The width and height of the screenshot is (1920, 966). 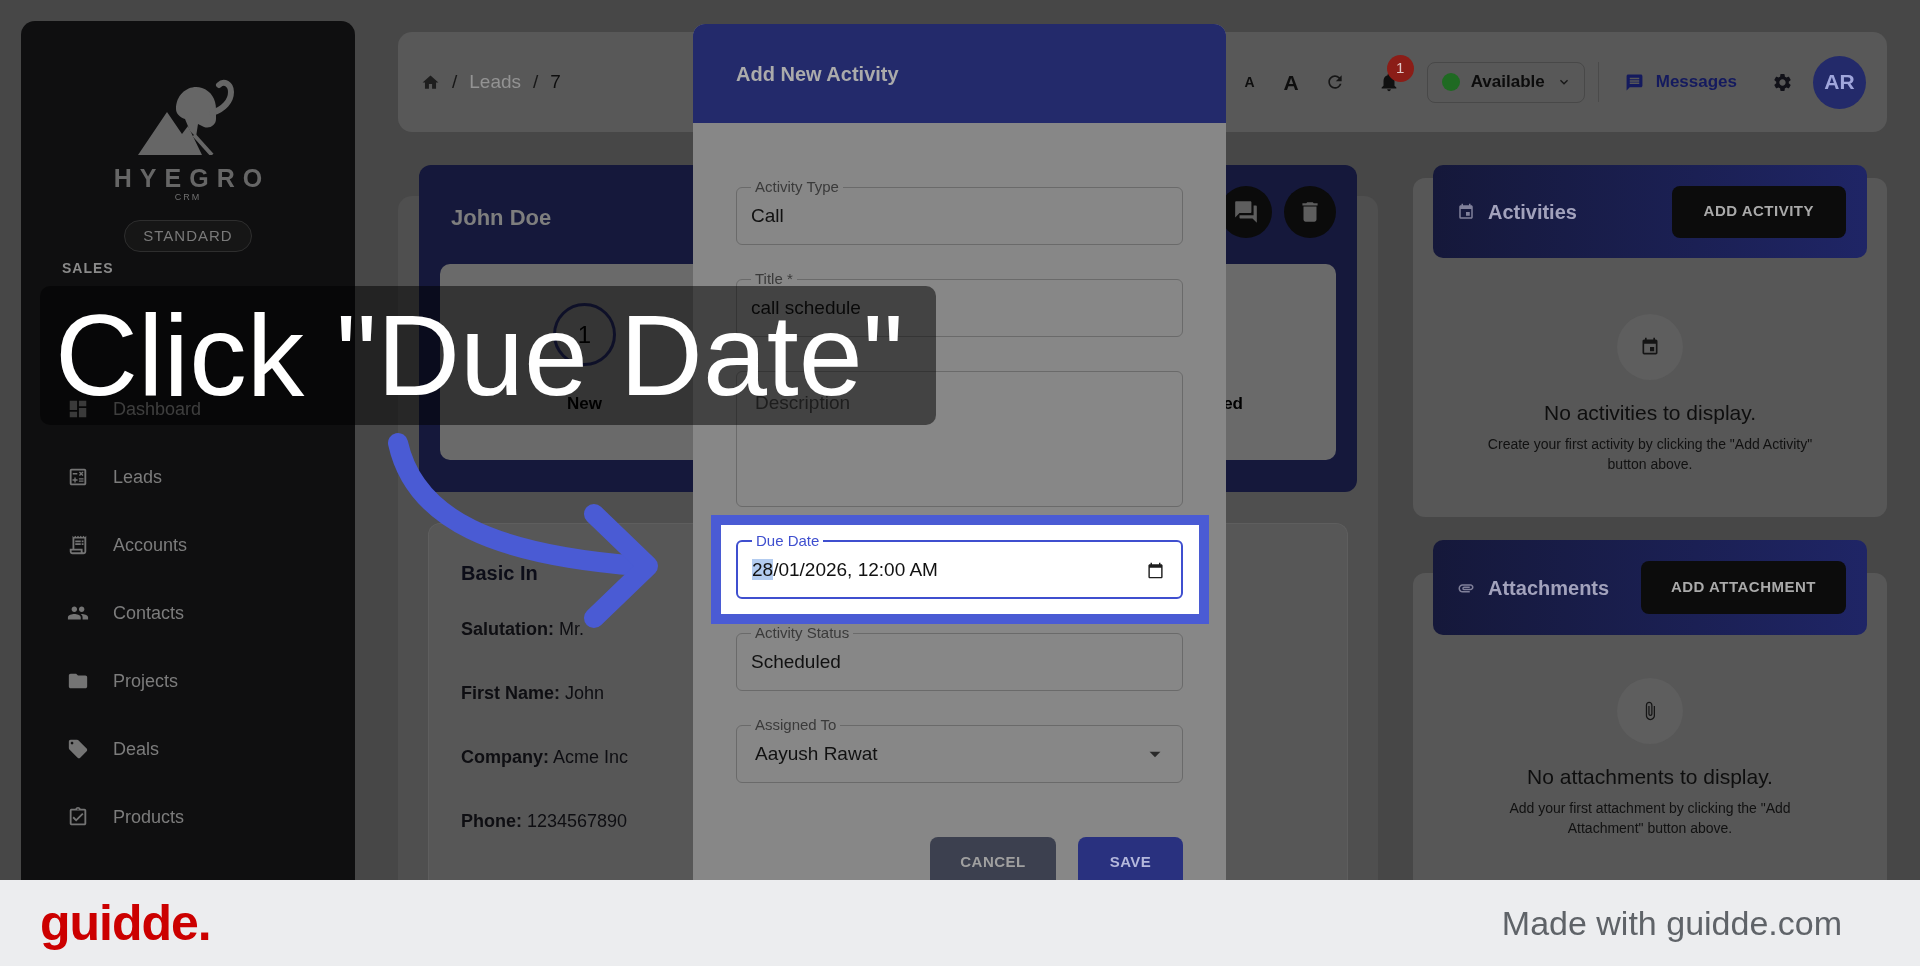 What do you see at coordinates (1246, 212) in the screenshot?
I see `chat-bubbles-icon` at bounding box center [1246, 212].